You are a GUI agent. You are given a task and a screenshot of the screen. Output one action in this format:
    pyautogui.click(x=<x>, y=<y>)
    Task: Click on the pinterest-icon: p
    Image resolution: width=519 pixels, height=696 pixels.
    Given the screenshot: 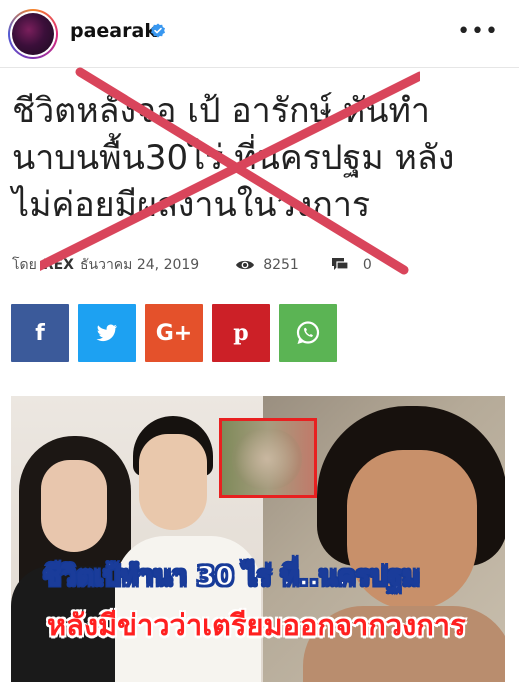 What is the action you would take?
    pyautogui.click(x=241, y=333)
    